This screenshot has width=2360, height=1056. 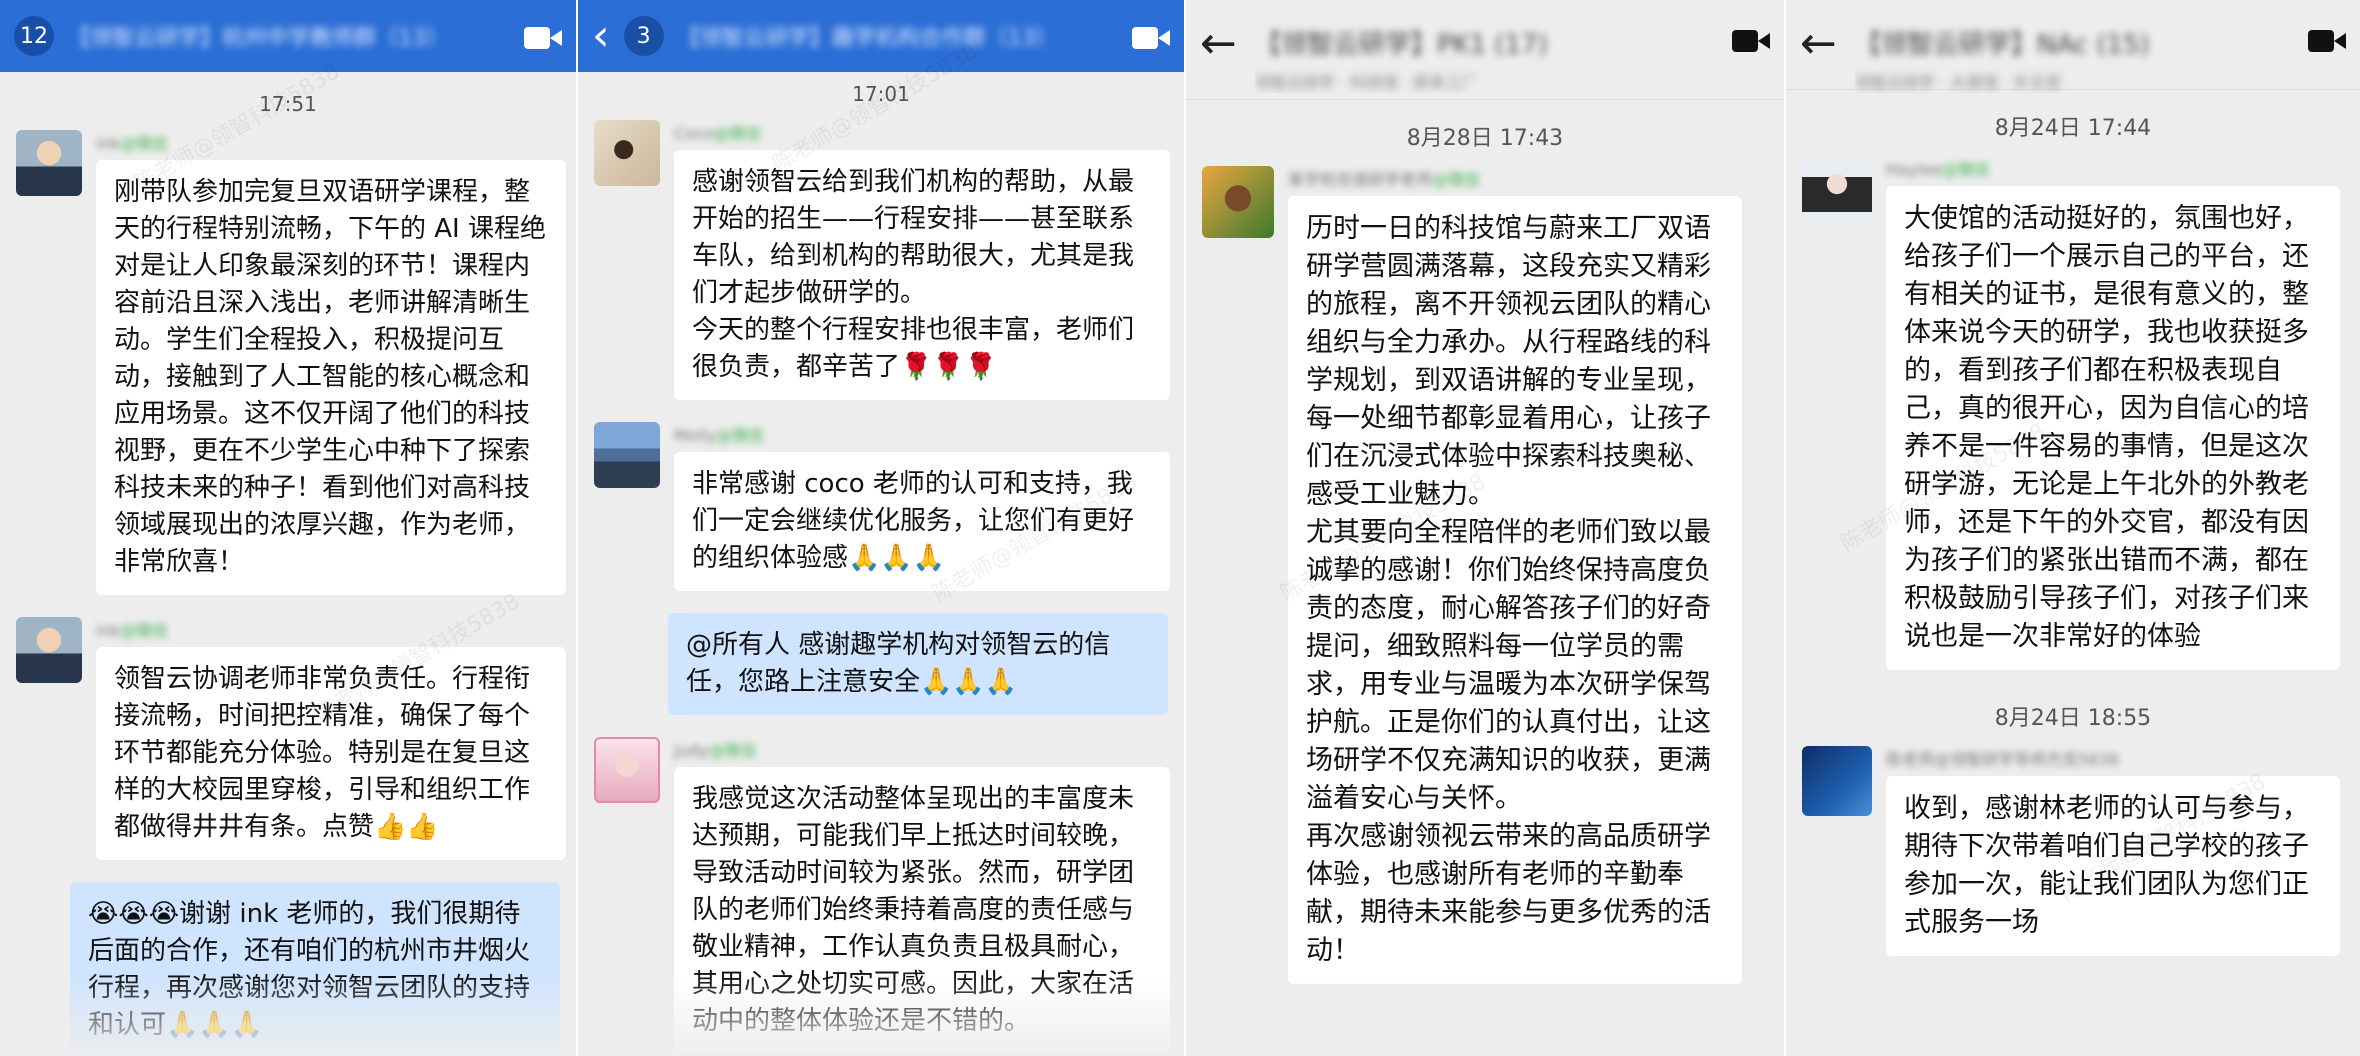 What do you see at coordinates (2073, 128) in the screenshot?
I see `timestamp: 8月24日 17:44` at bounding box center [2073, 128].